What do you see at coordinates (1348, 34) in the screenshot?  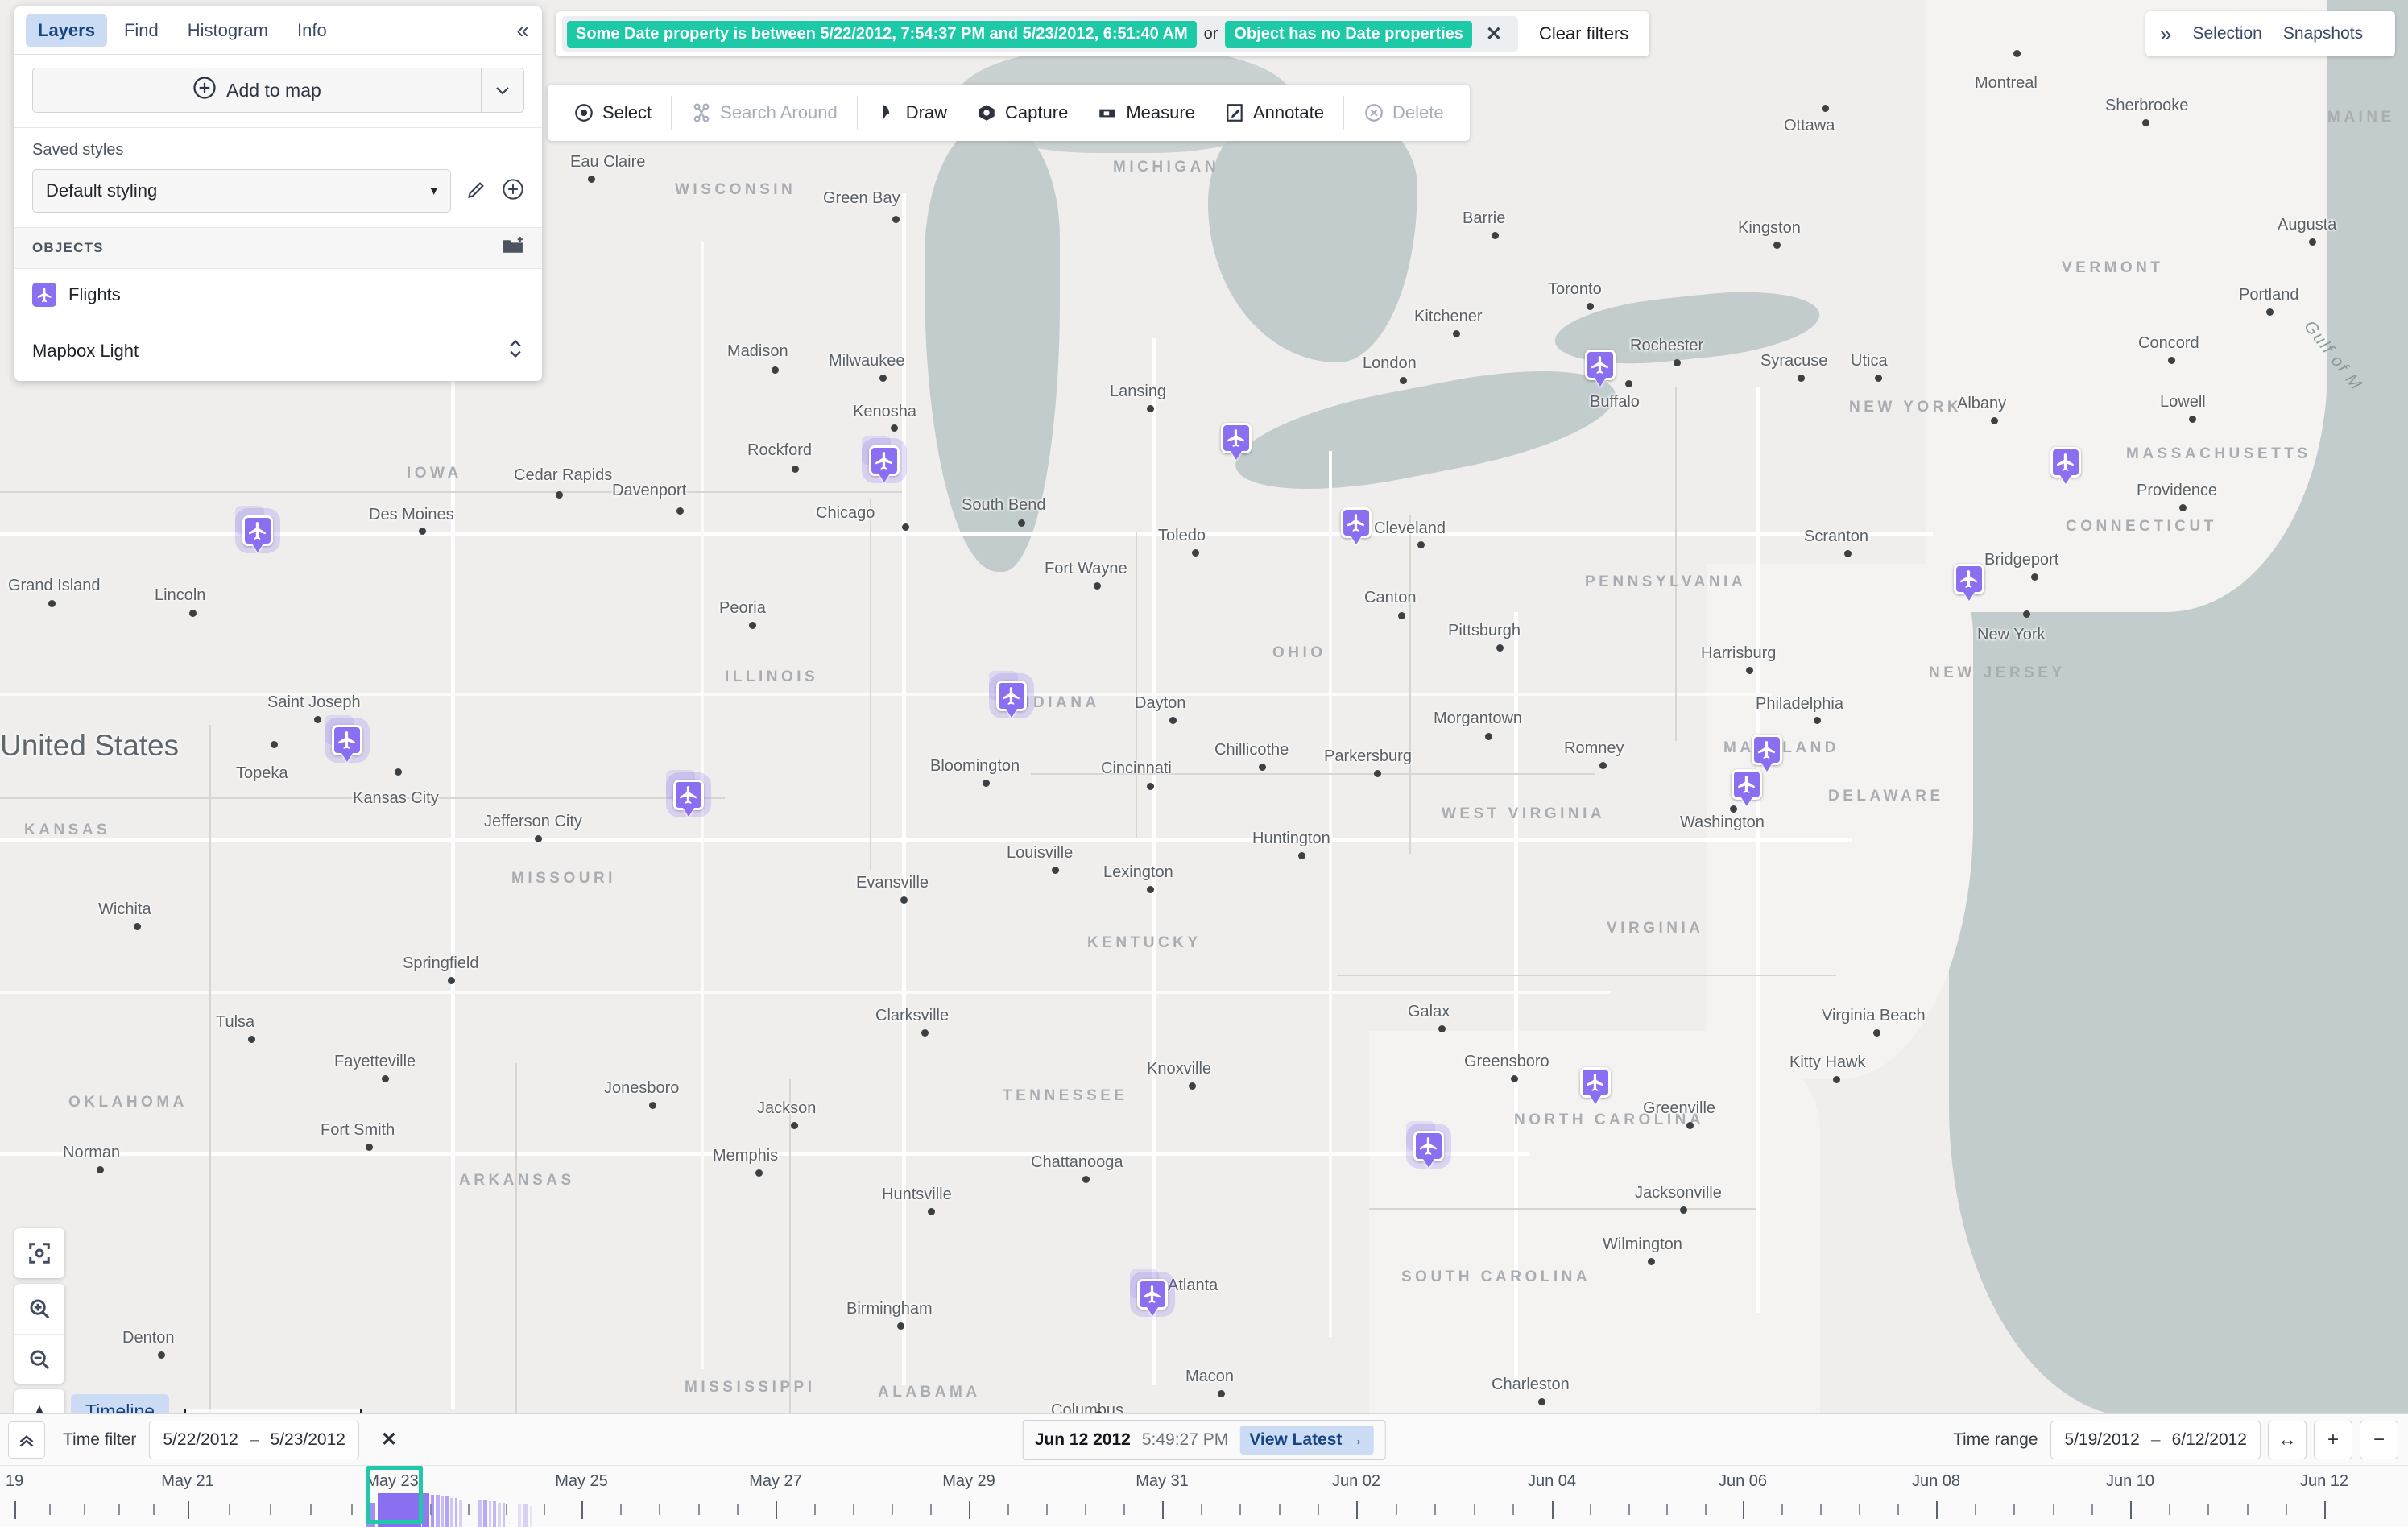 I see `filter-chip-no-date: Object has no Date properties` at bounding box center [1348, 34].